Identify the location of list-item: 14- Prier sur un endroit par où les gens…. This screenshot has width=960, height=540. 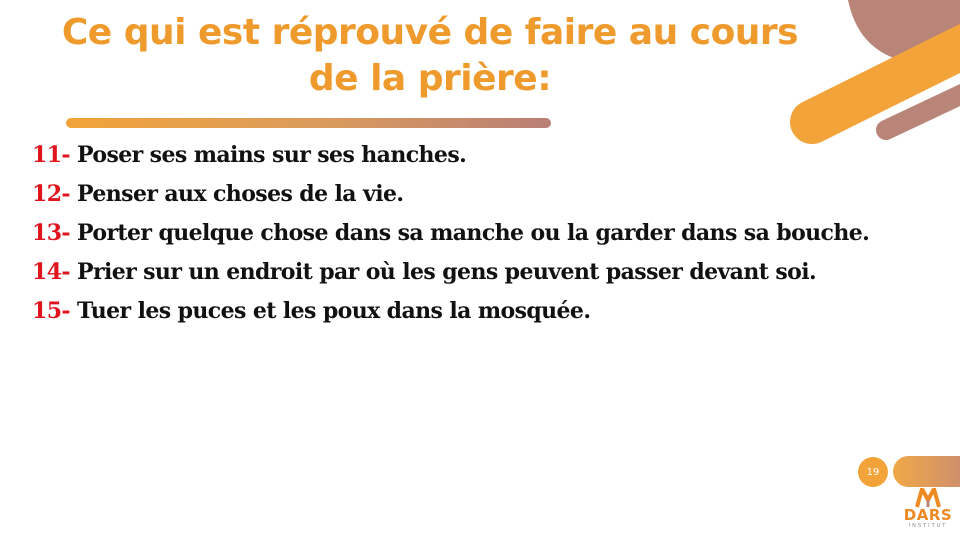
(482, 272).